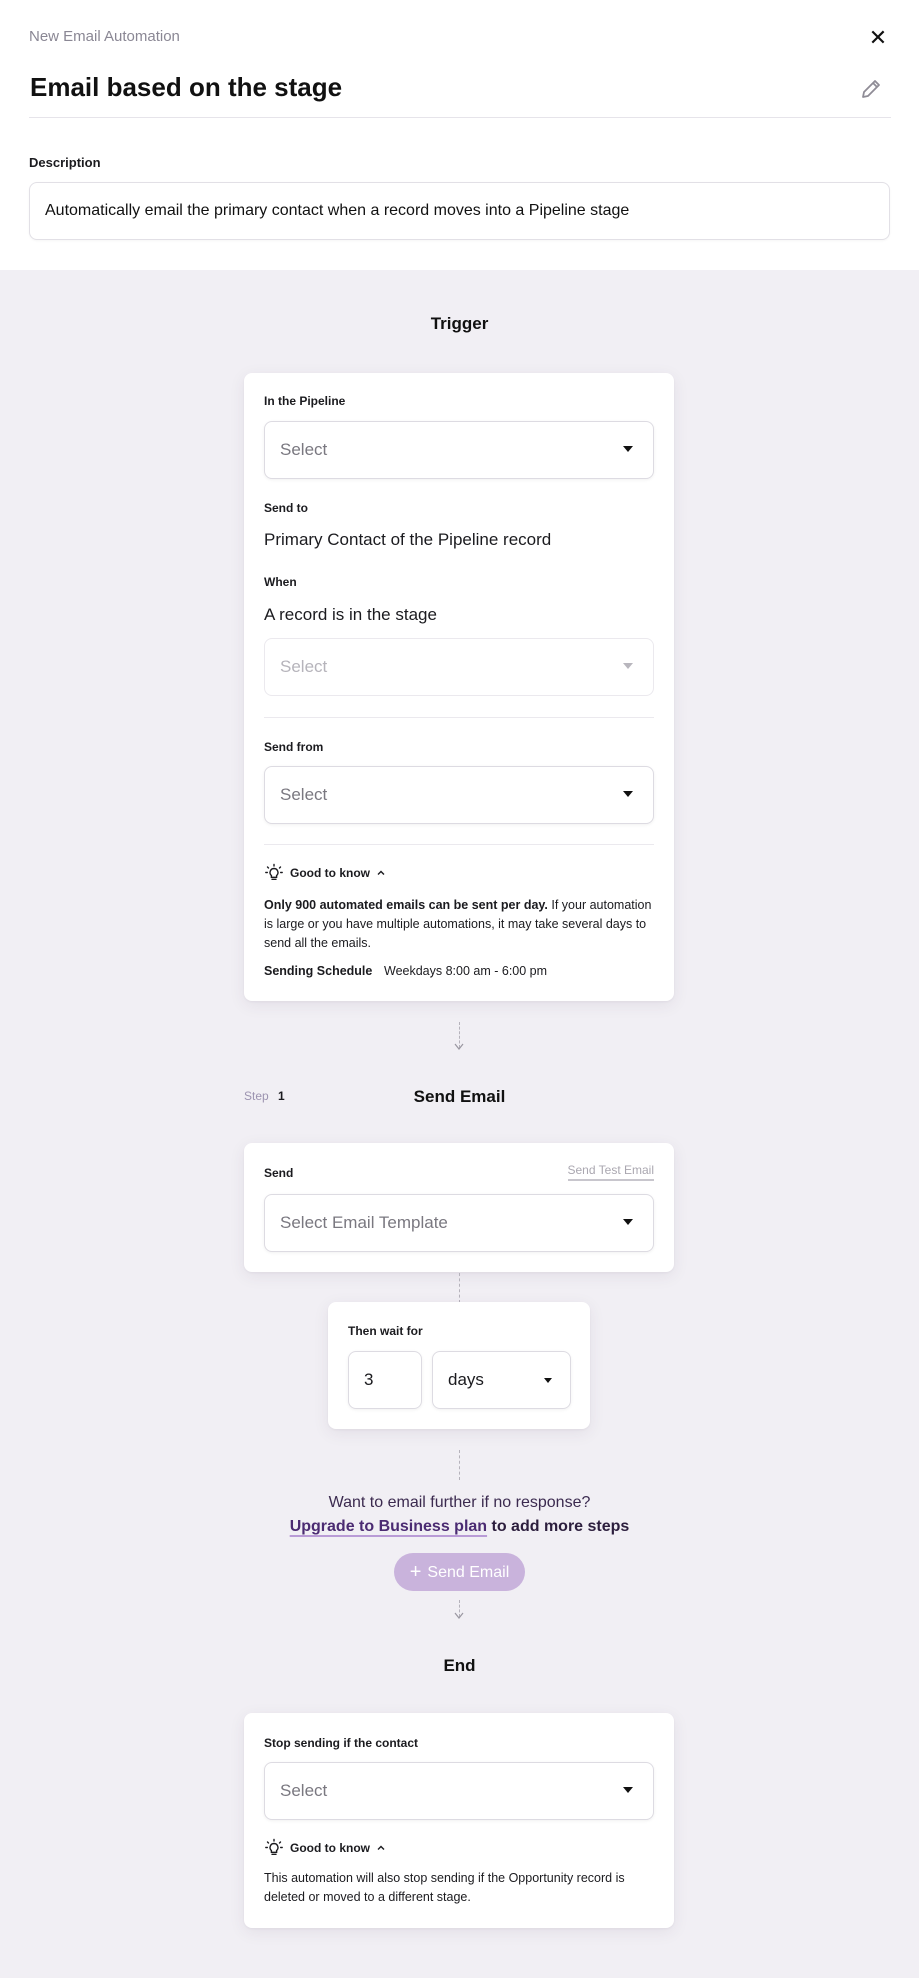  Describe the element at coordinates (318, 971) in the screenshot. I see `sending-schedule-label: Sending Schedule` at that location.